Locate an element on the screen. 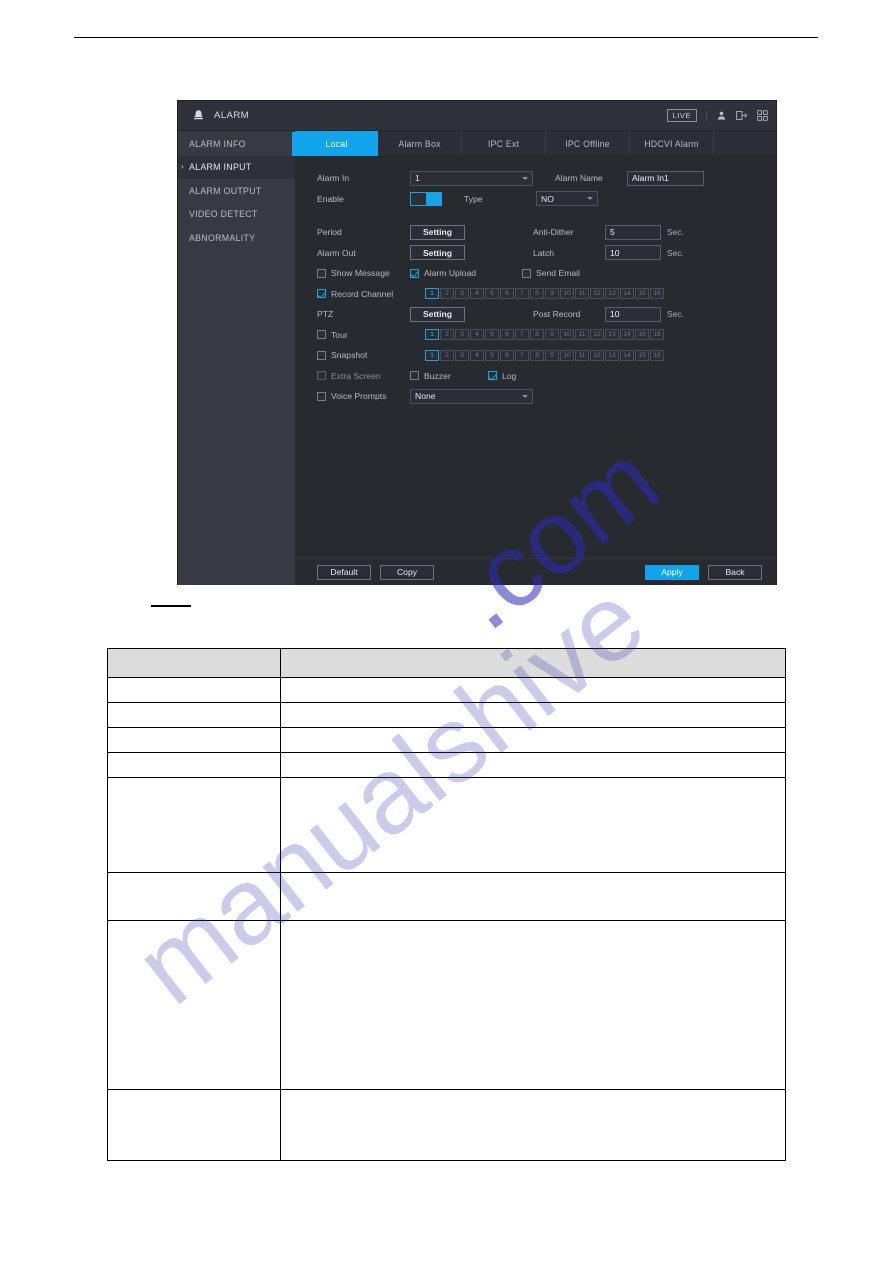 The image size is (893, 1263). alarm-in-select: 1 is located at coordinates (471, 178).